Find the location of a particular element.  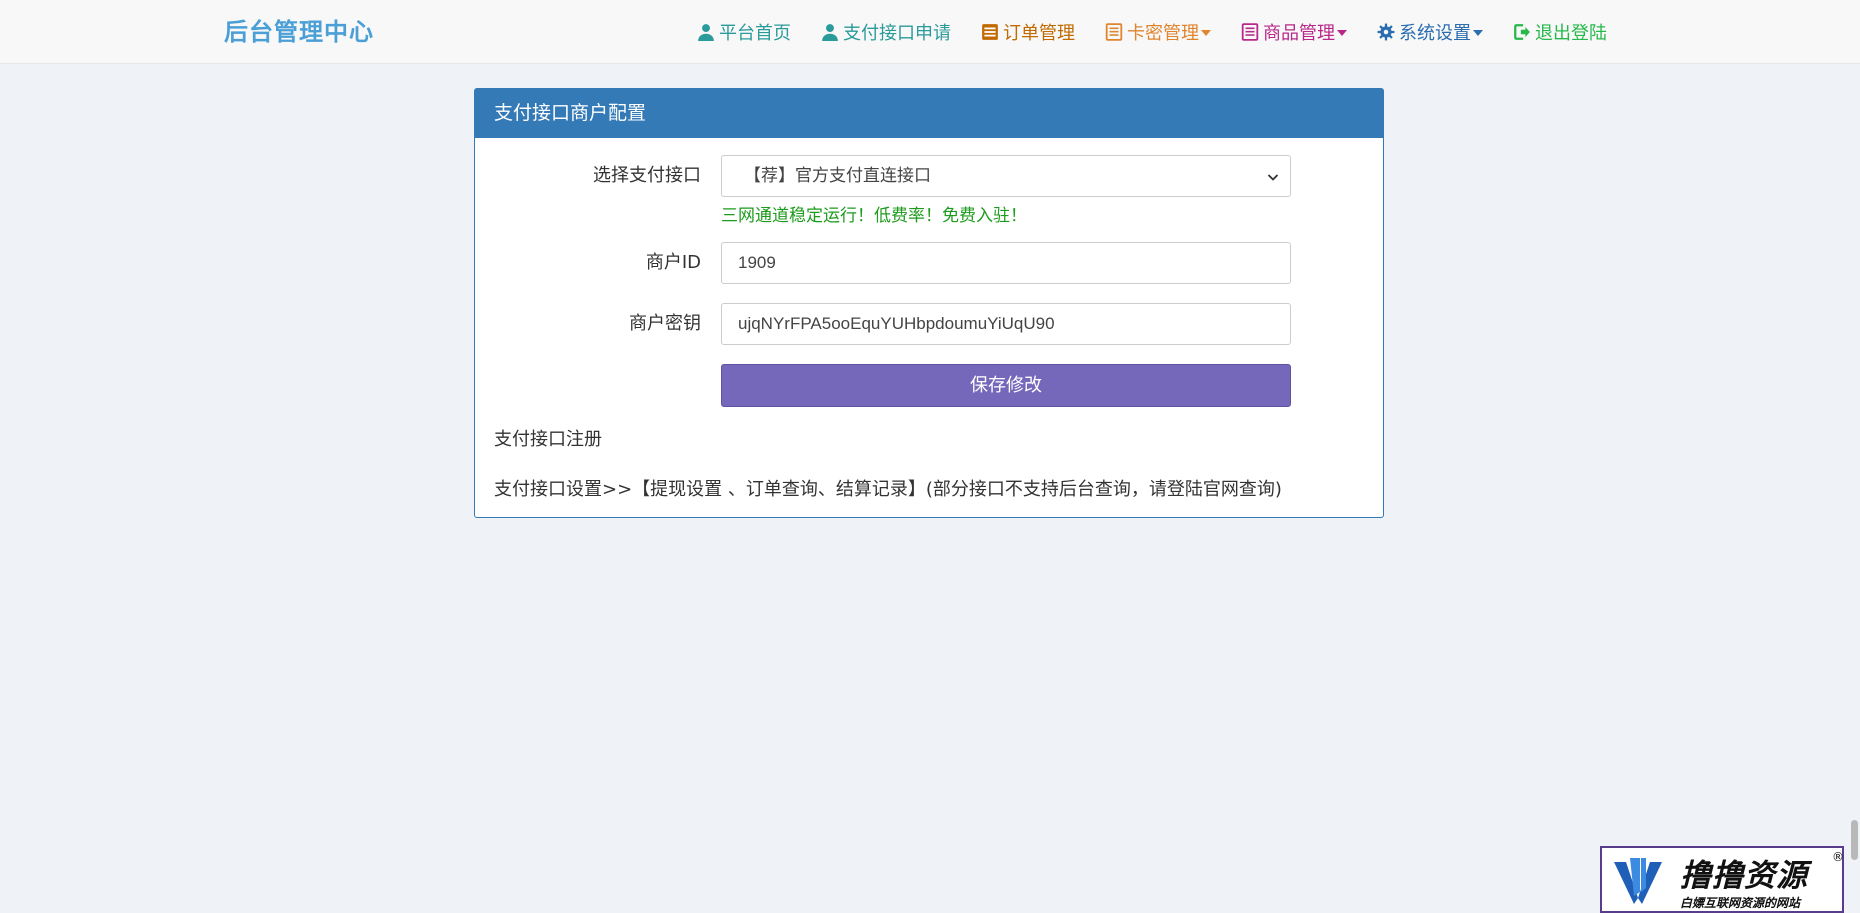

save-button: 保存修改 is located at coordinates (1006, 385).